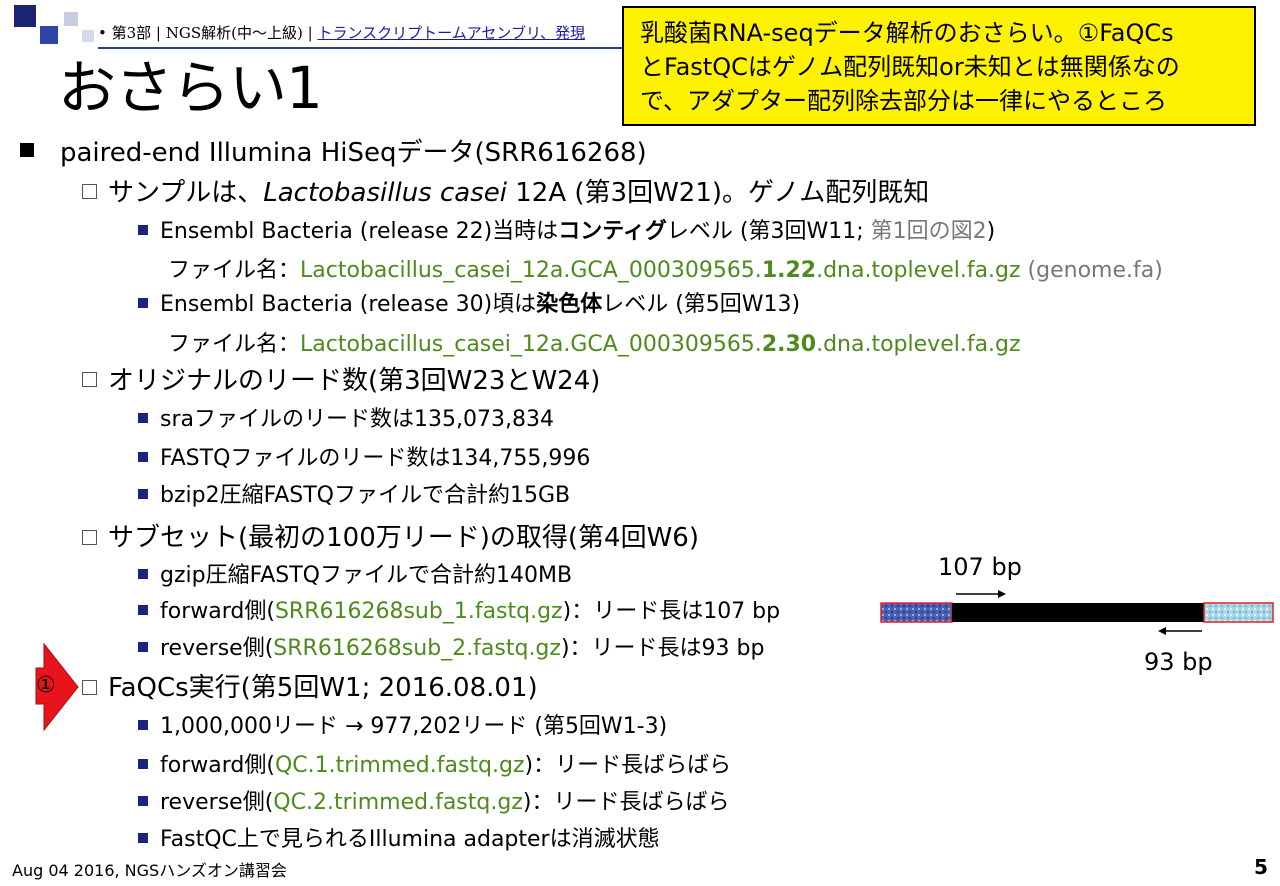 The height and width of the screenshot is (886, 1280). Describe the element at coordinates (662, 648) in the screenshot. I see `rev-sub-b: )：リード長は93 bp` at that location.